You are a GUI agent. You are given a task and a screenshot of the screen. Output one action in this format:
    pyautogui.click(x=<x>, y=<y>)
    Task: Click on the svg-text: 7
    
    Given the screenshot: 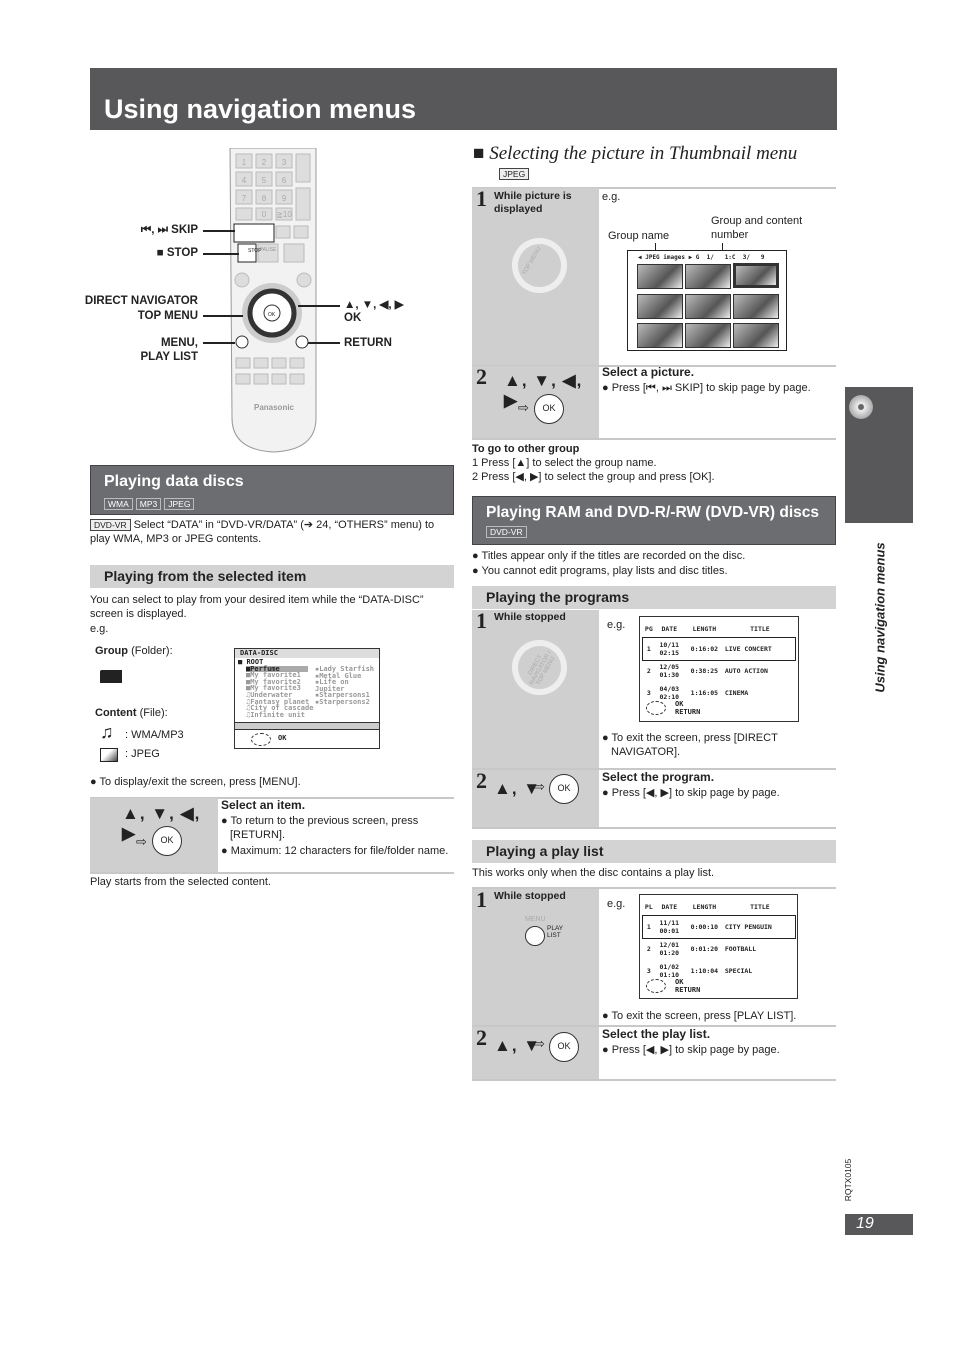 What is the action you would take?
    pyautogui.click(x=244, y=198)
    